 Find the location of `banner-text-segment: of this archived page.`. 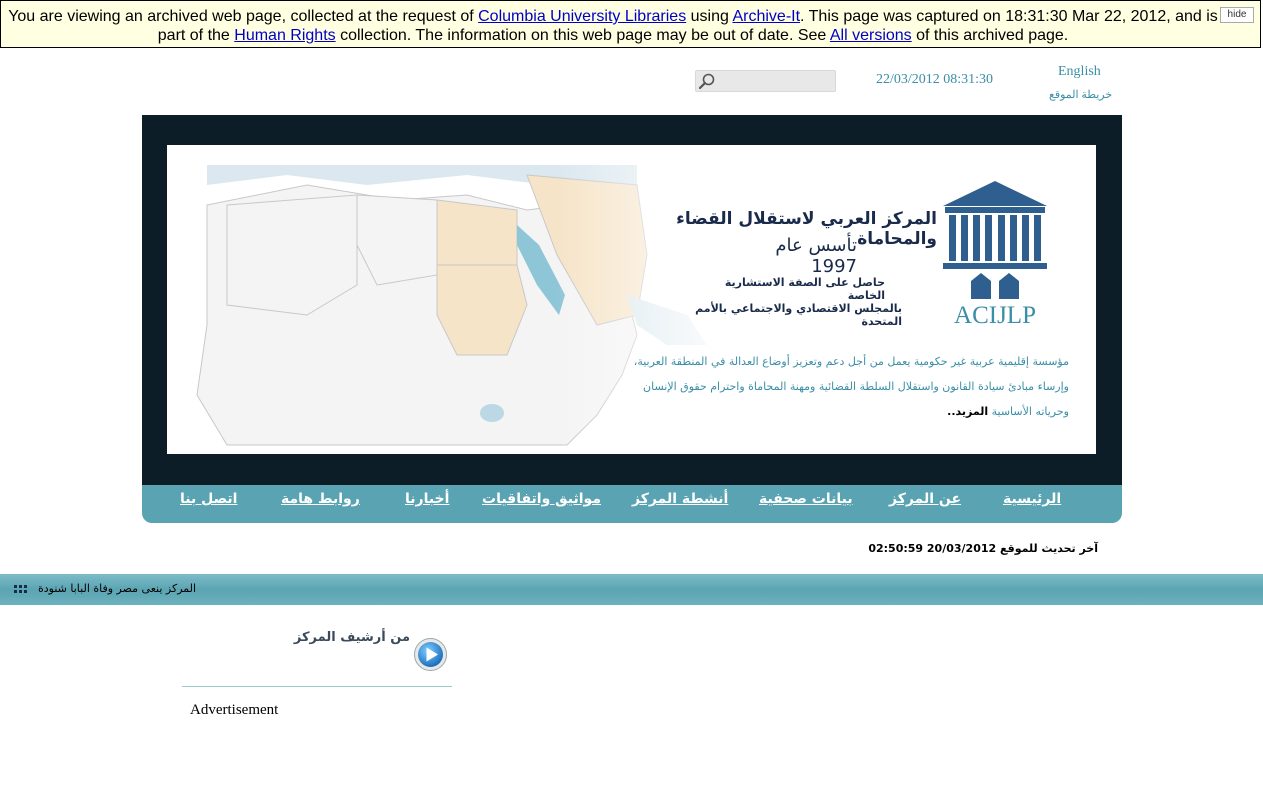

banner-text-segment: of this archived page. is located at coordinates (990, 35).